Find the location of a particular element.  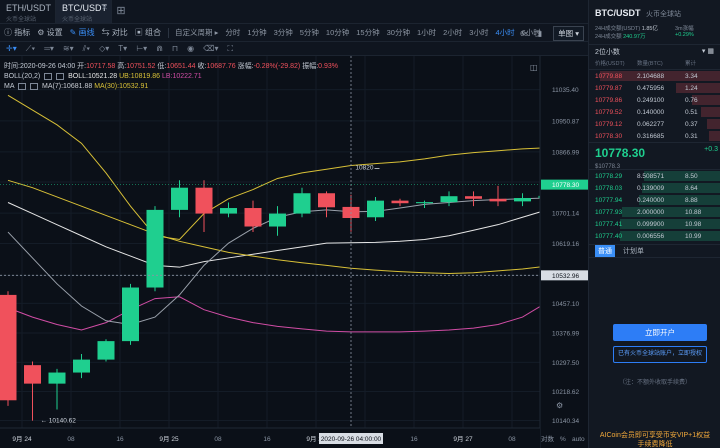

price-tick-label: 10376.99 is located at coordinates (565, 333).